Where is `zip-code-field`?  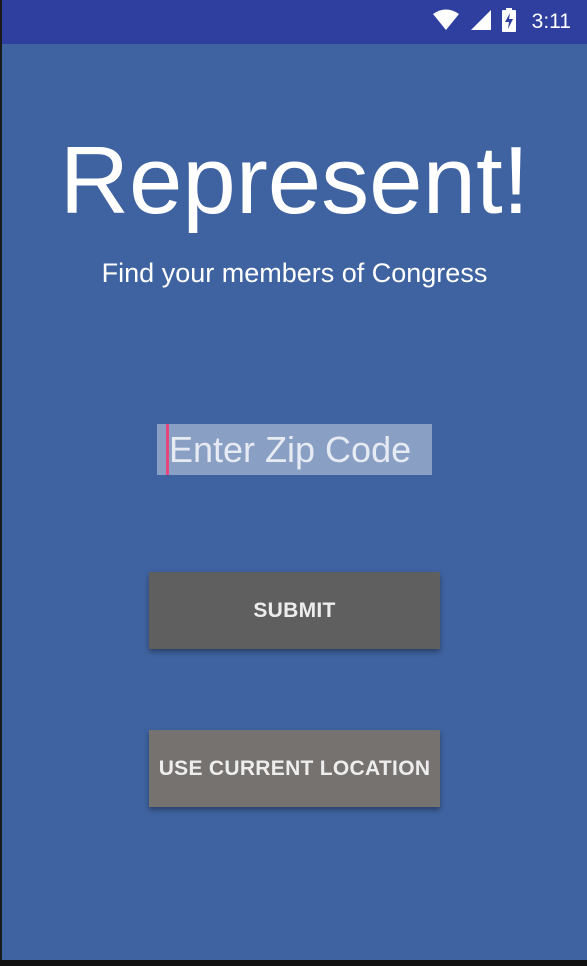 zip-code-field is located at coordinates (294, 449).